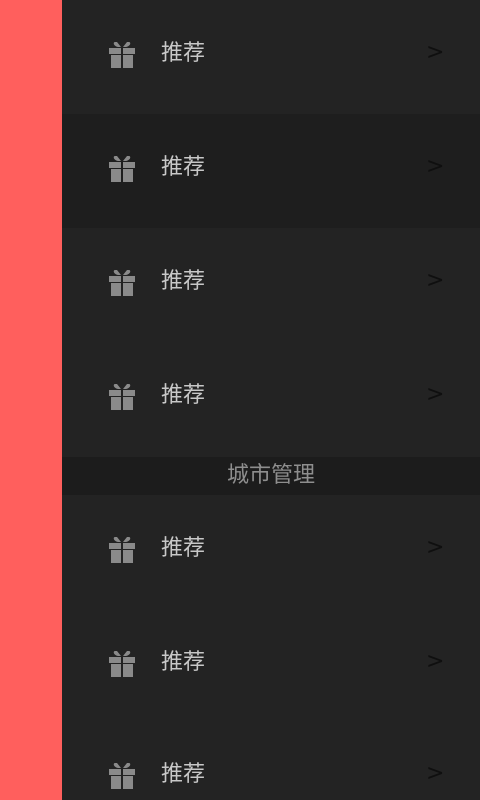  I want to click on menu-item-recommend-7: 推荐 >, so click(271, 761).